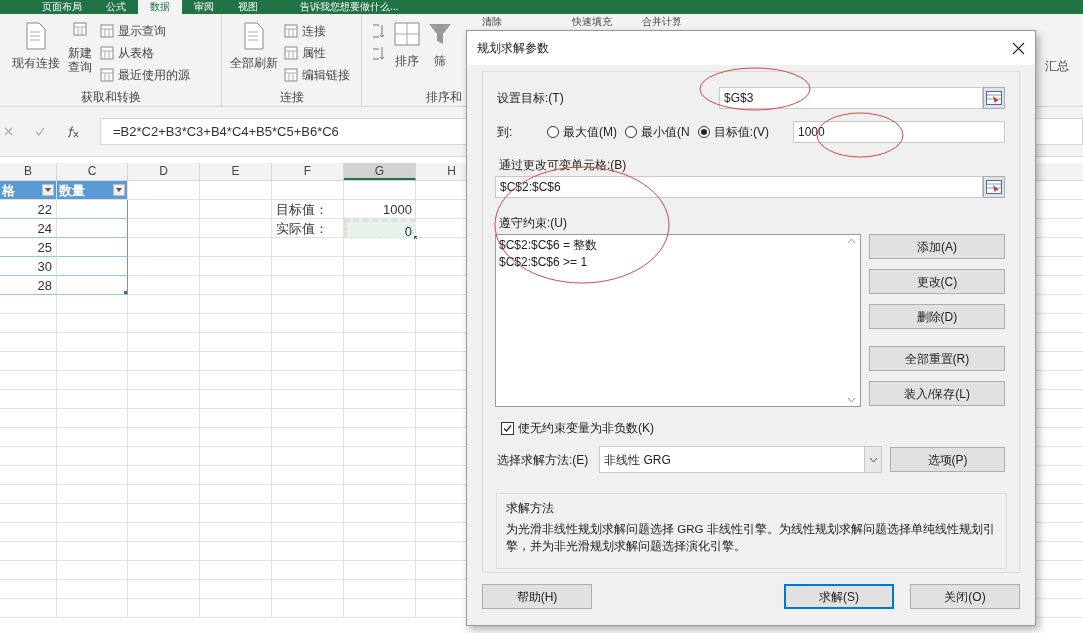  What do you see at coordinates (533, 223) in the screenshot?
I see `constraints-label: 遵守约束:(U)` at bounding box center [533, 223].